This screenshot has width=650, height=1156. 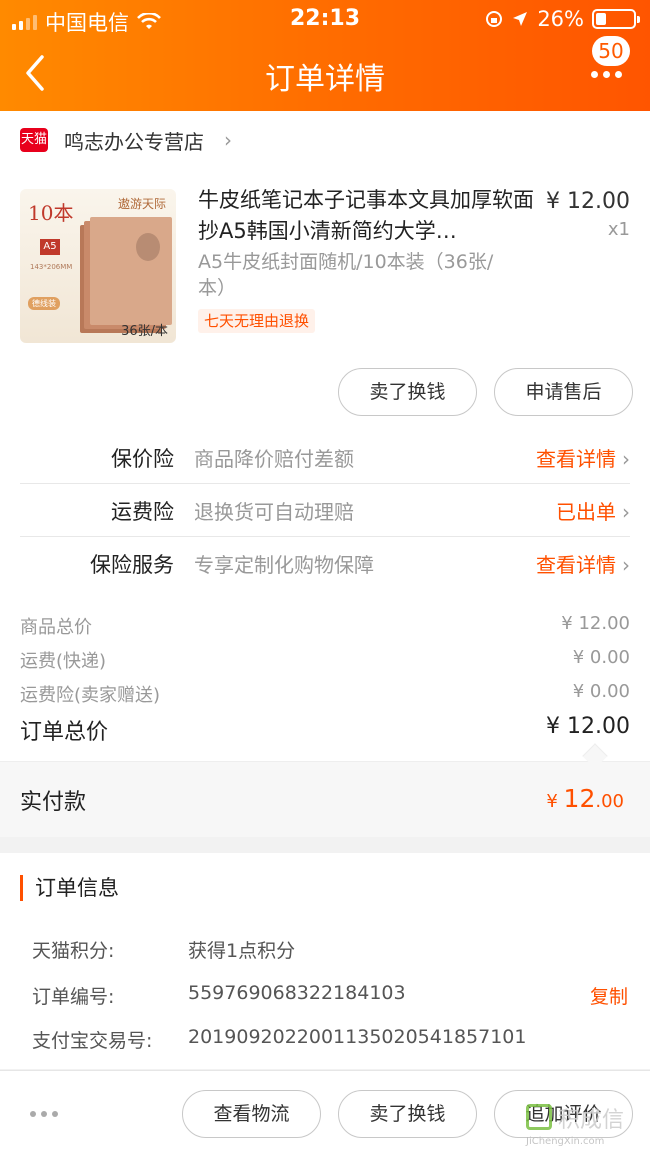 I want to click on paid-value: ¥ 12.00, so click(x=585, y=798).